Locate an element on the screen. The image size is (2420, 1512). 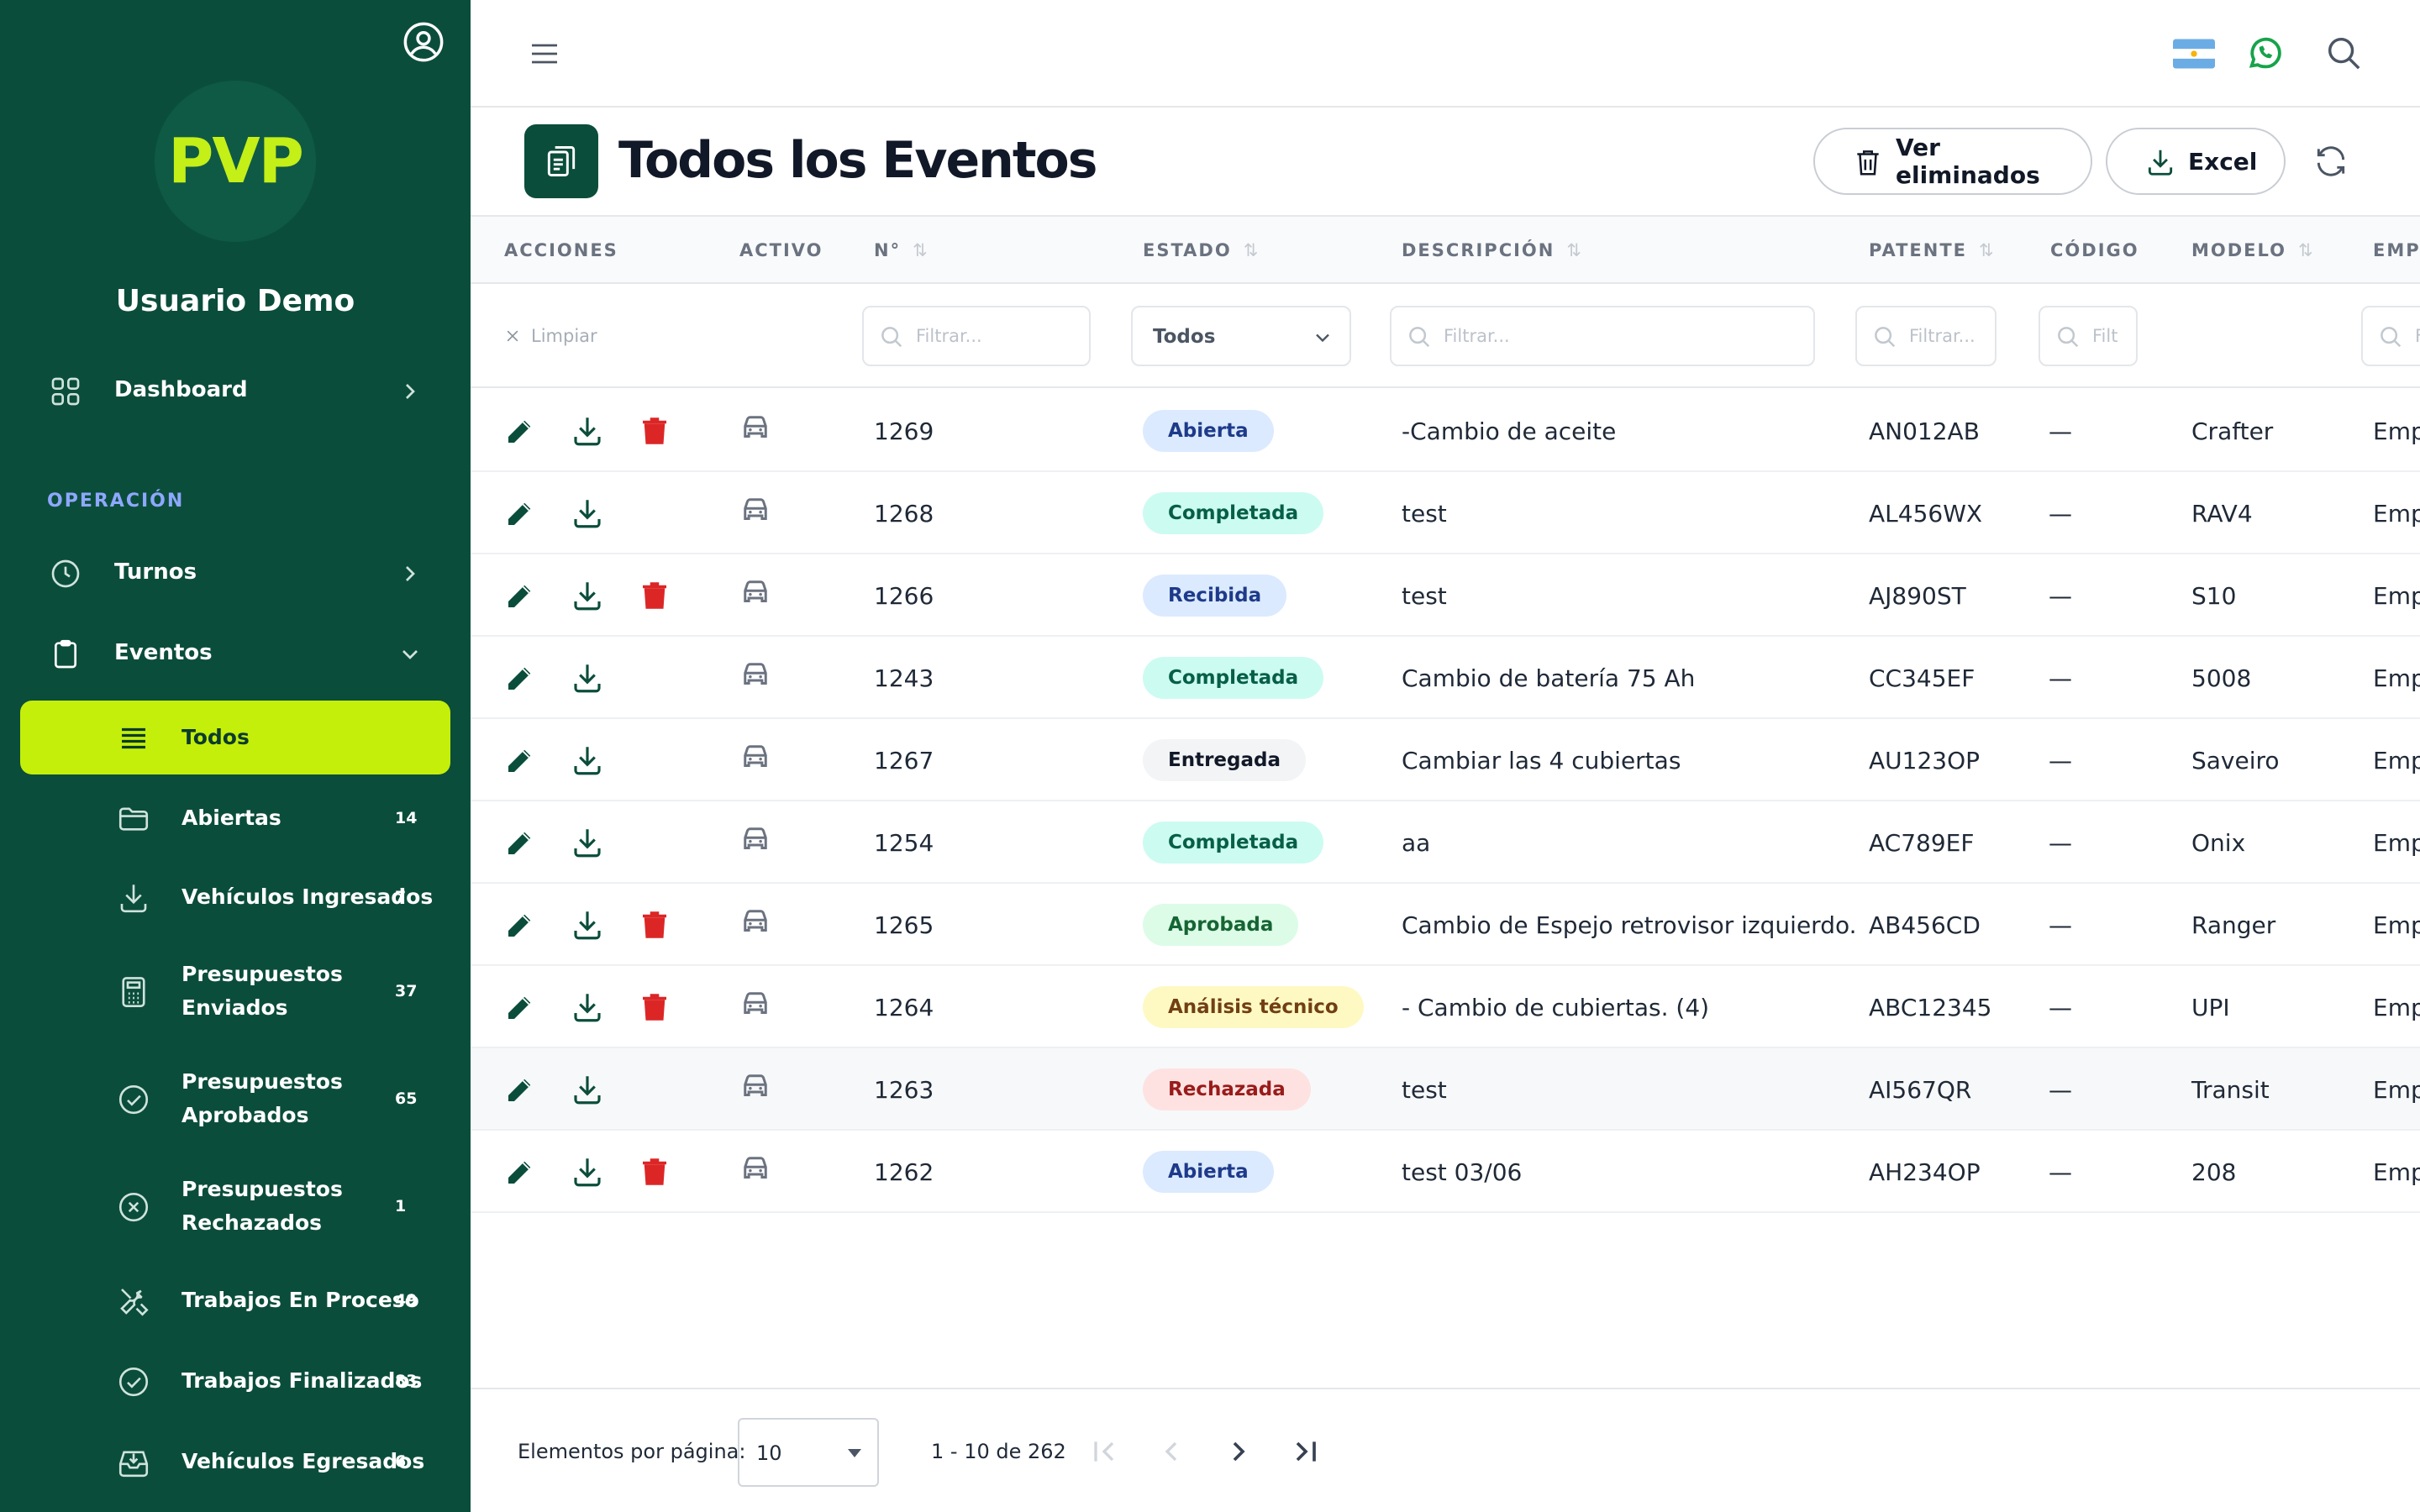
subnav-presupuestos-aprobados-count: 65 is located at coordinates (406, 1098).